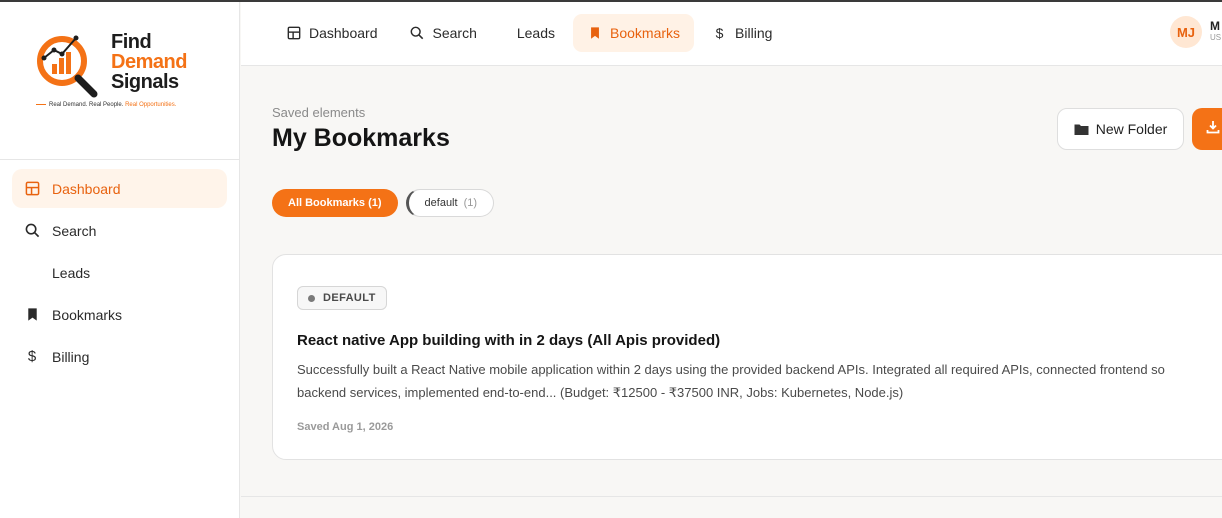 Image resolution: width=1222 pixels, height=518 pixels. Describe the element at coordinates (311, 298) in the screenshot. I see `badge-dot` at that location.